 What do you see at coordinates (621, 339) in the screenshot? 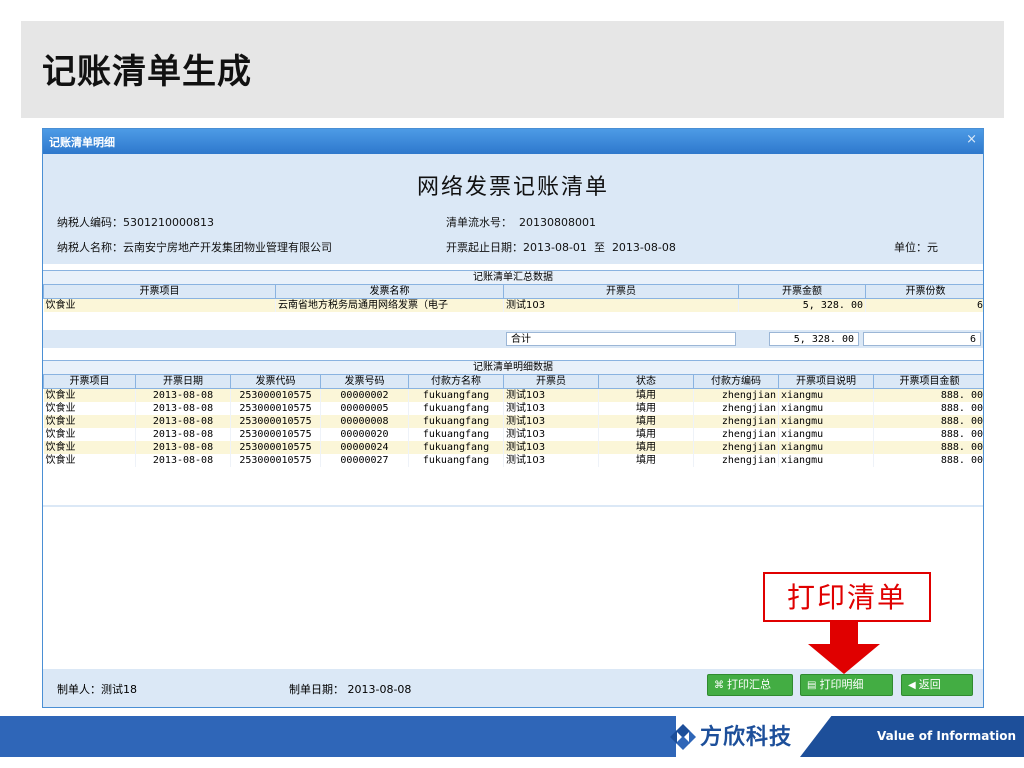
I see `total-label: 合计` at bounding box center [621, 339].